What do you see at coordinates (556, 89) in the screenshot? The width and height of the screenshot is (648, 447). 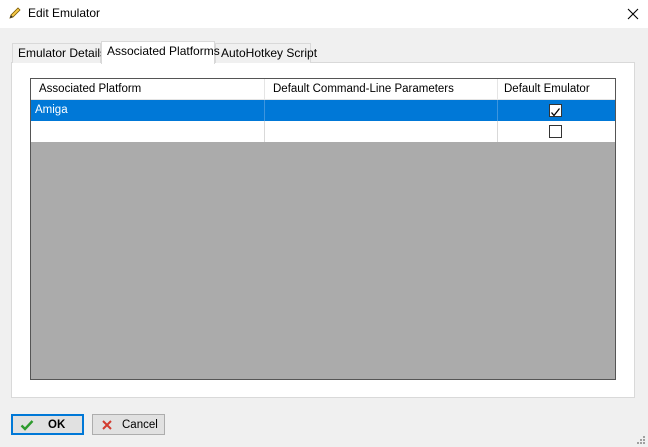 I see `column-header-default-emulator: Default Emulator` at bounding box center [556, 89].